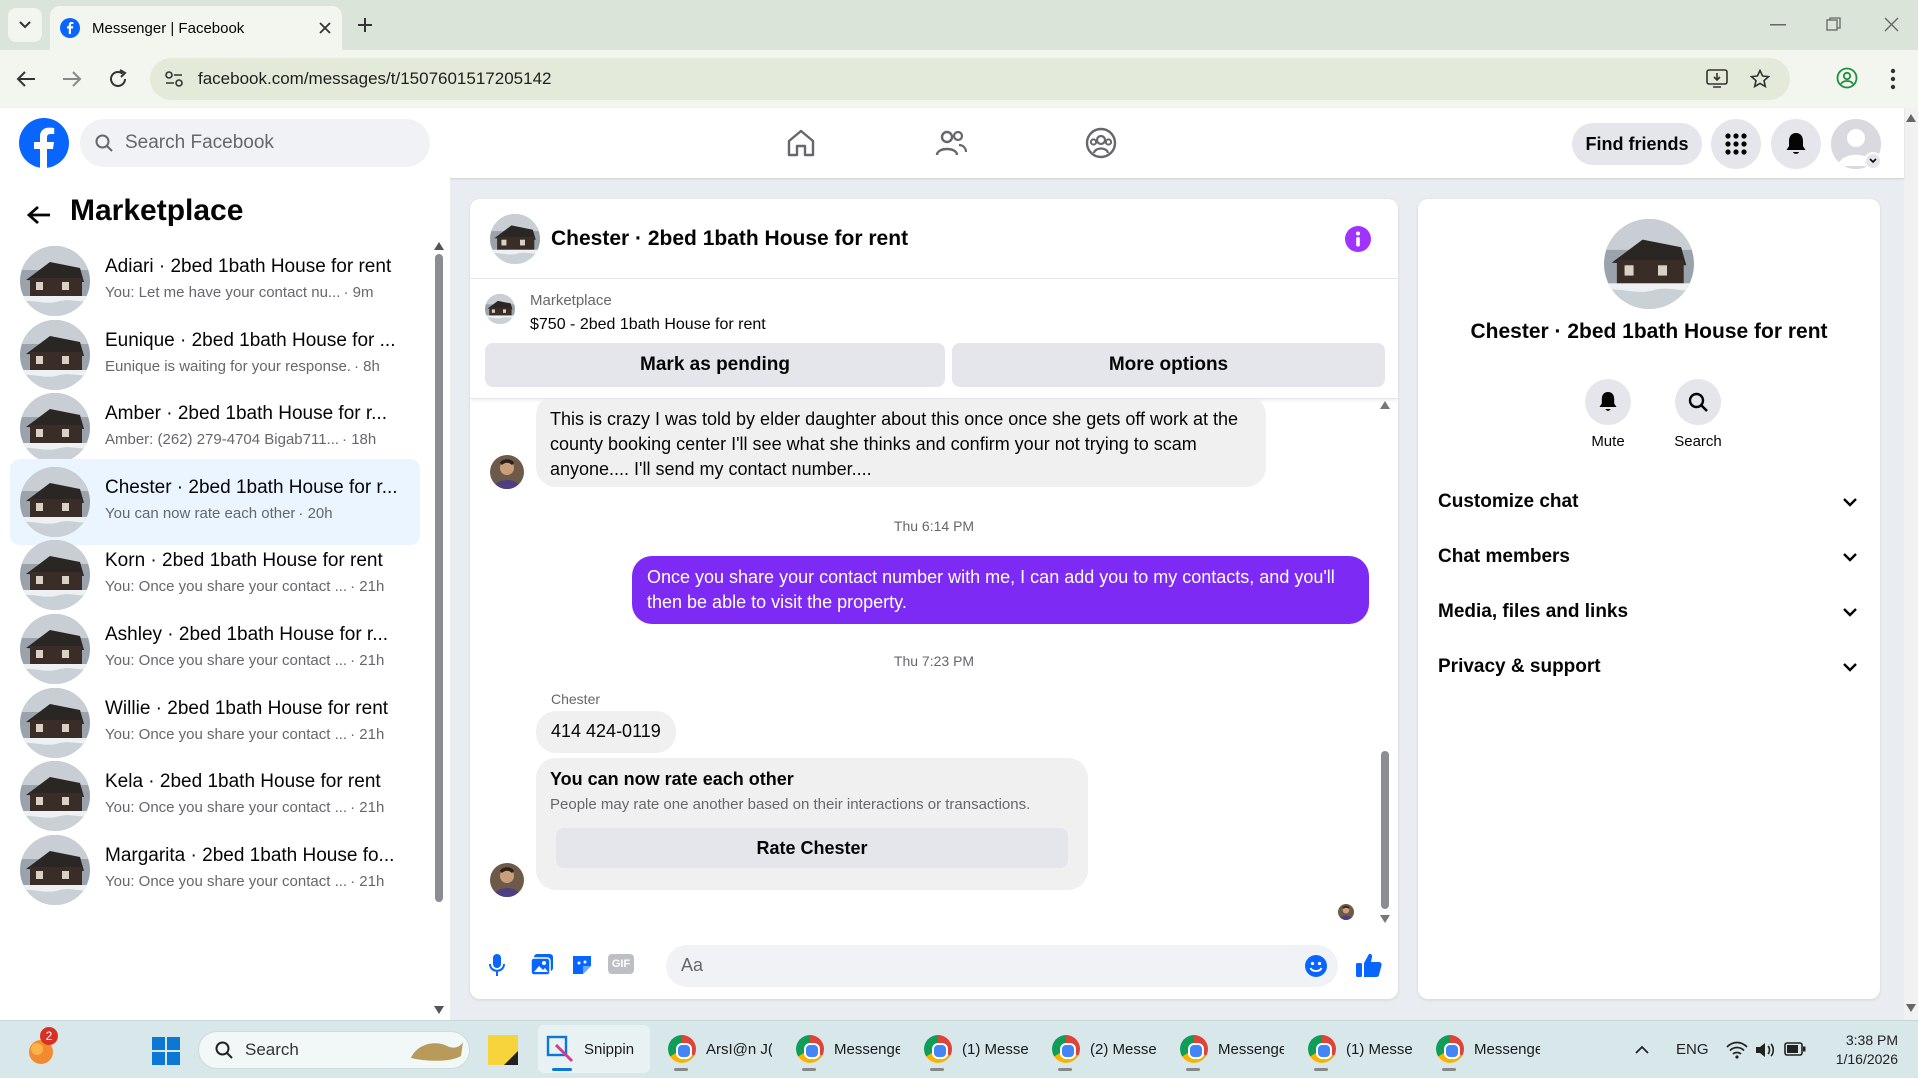 This screenshot has width=1918, height=1078. What do you see at coordinates (1642, 1050) in the screenshot?
I see `chevron-up-icon` at bounding box center [1642, 1050].